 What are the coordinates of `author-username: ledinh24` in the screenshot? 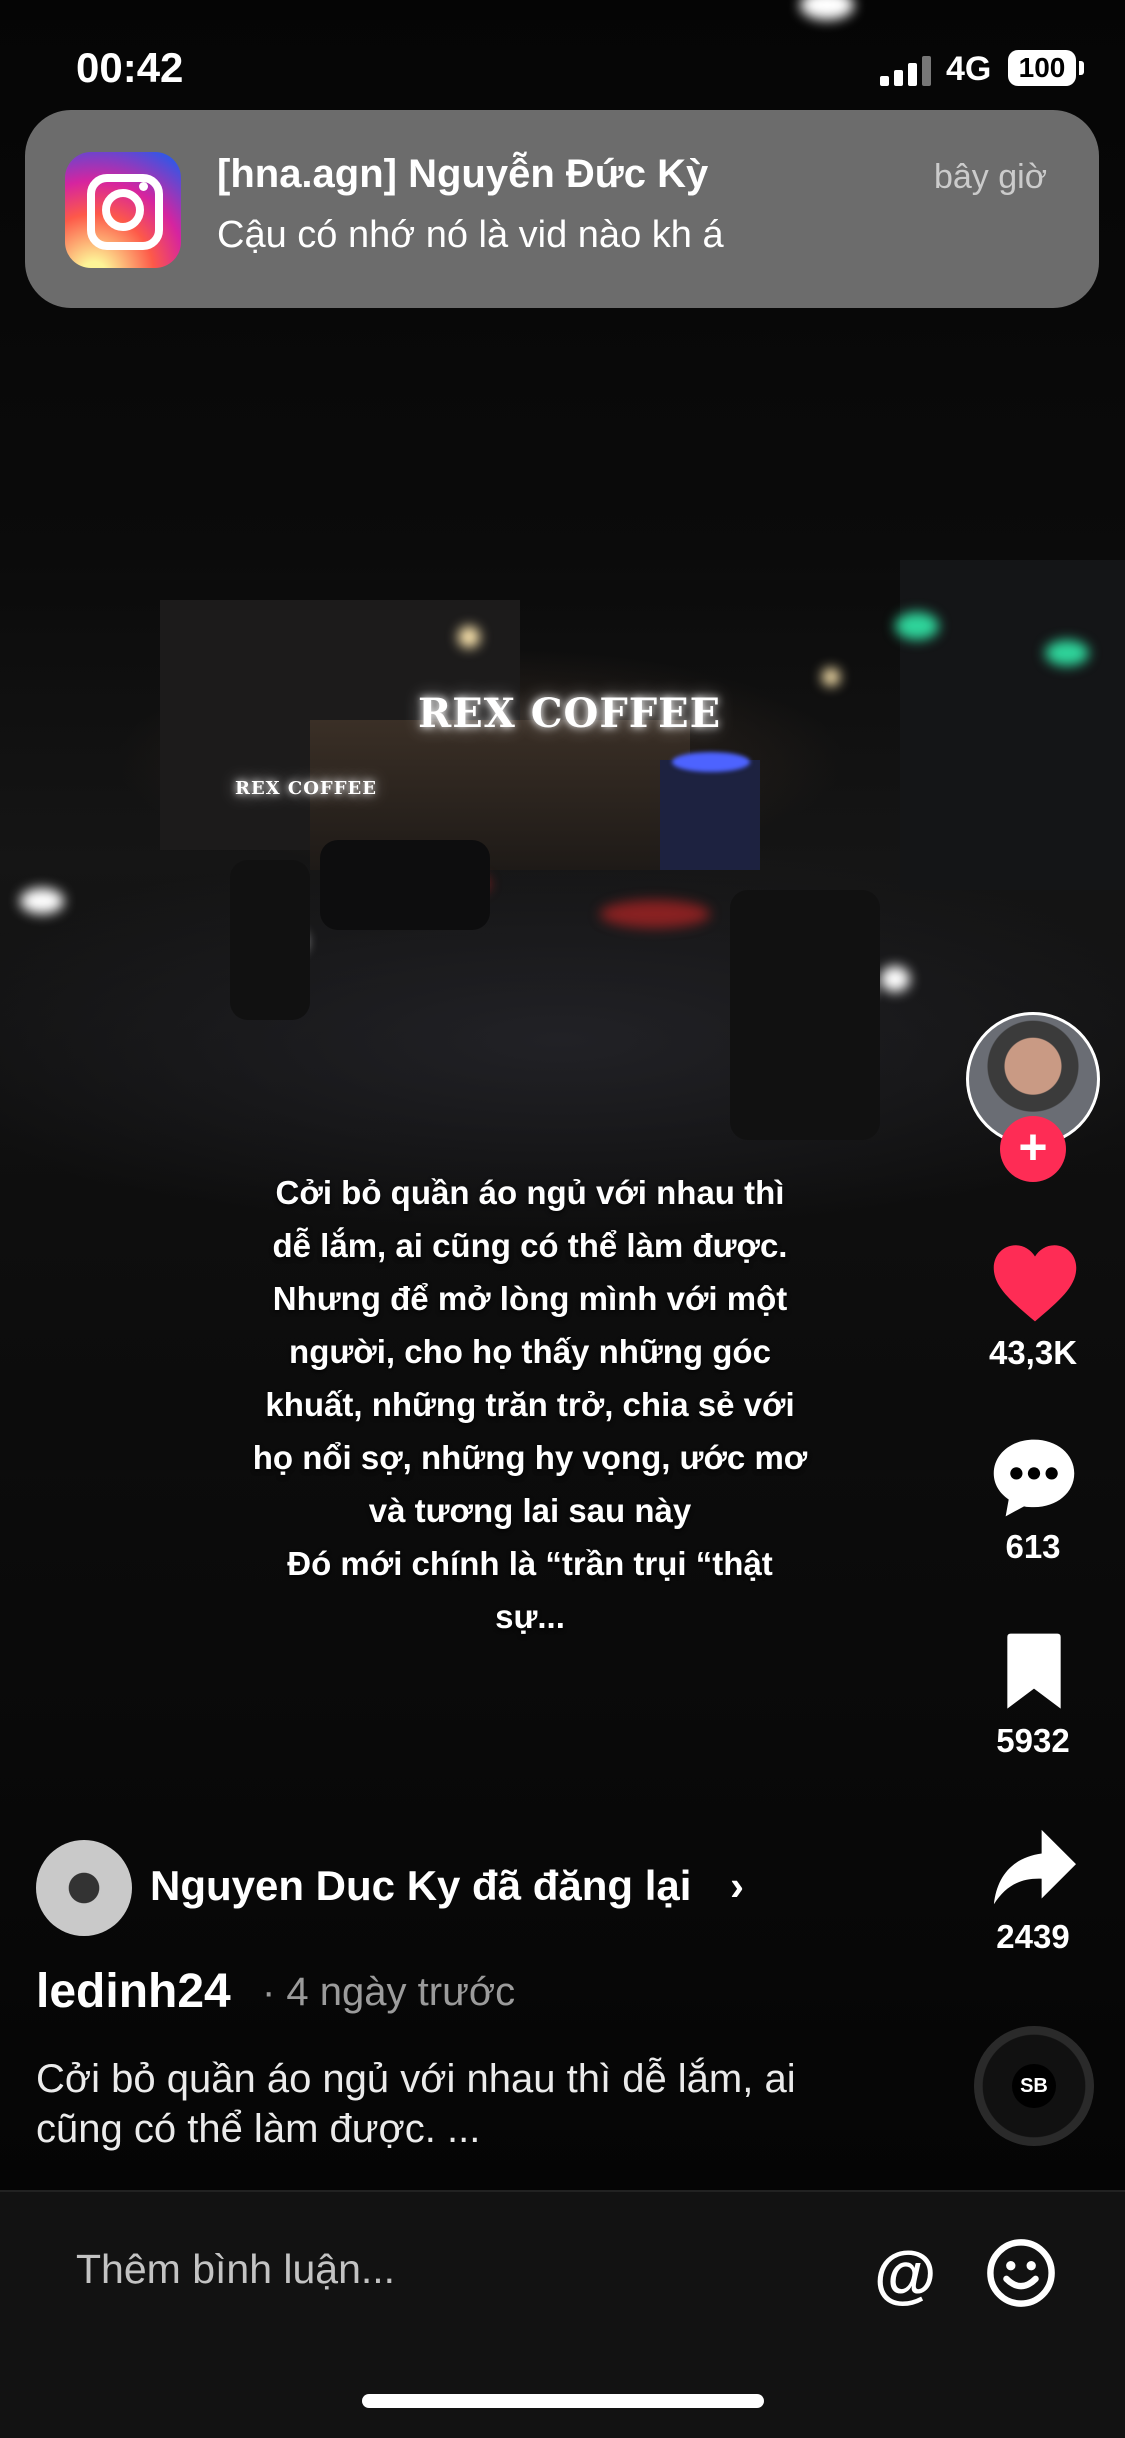 It's located at (133, 1991).